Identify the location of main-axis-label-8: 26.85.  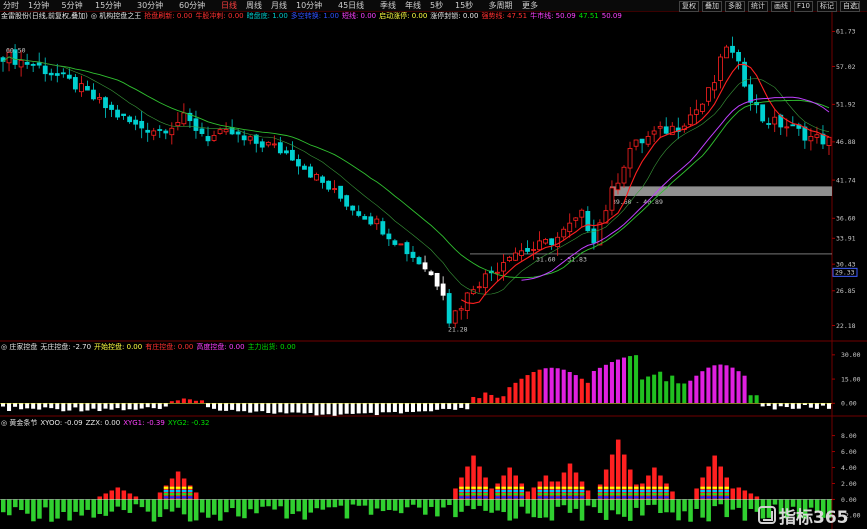
(846, 291).